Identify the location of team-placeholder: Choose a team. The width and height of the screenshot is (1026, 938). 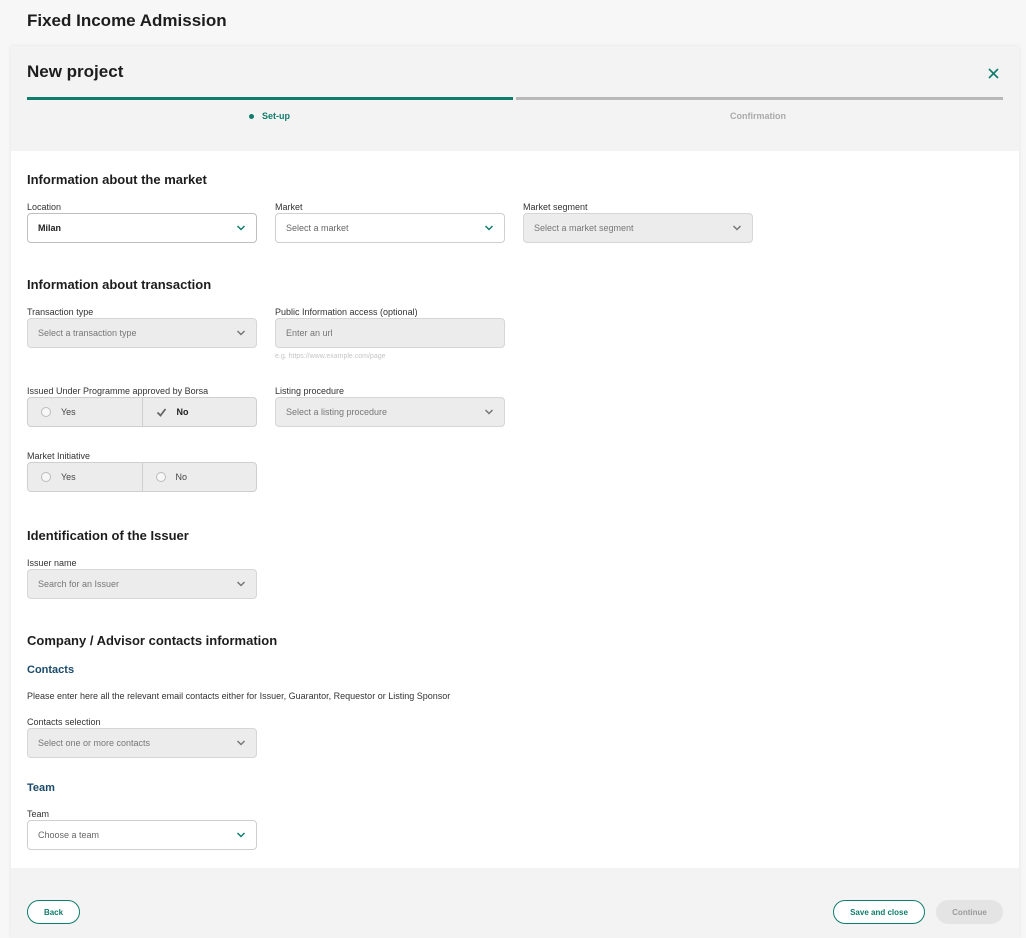
(69, 835).